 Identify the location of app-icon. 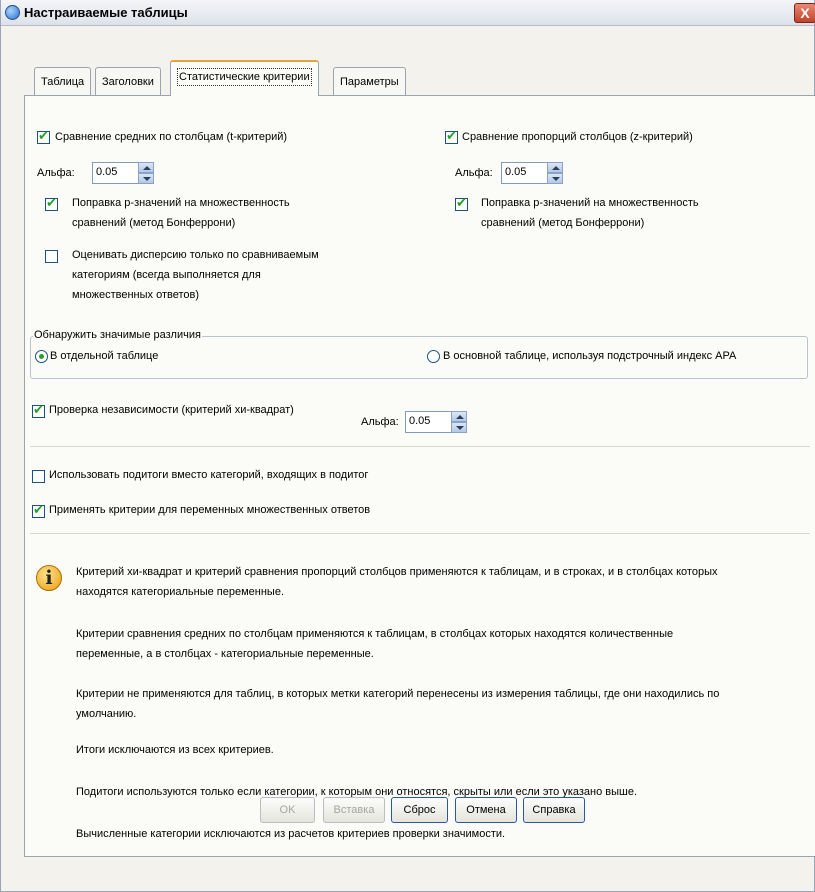
(12, 12).